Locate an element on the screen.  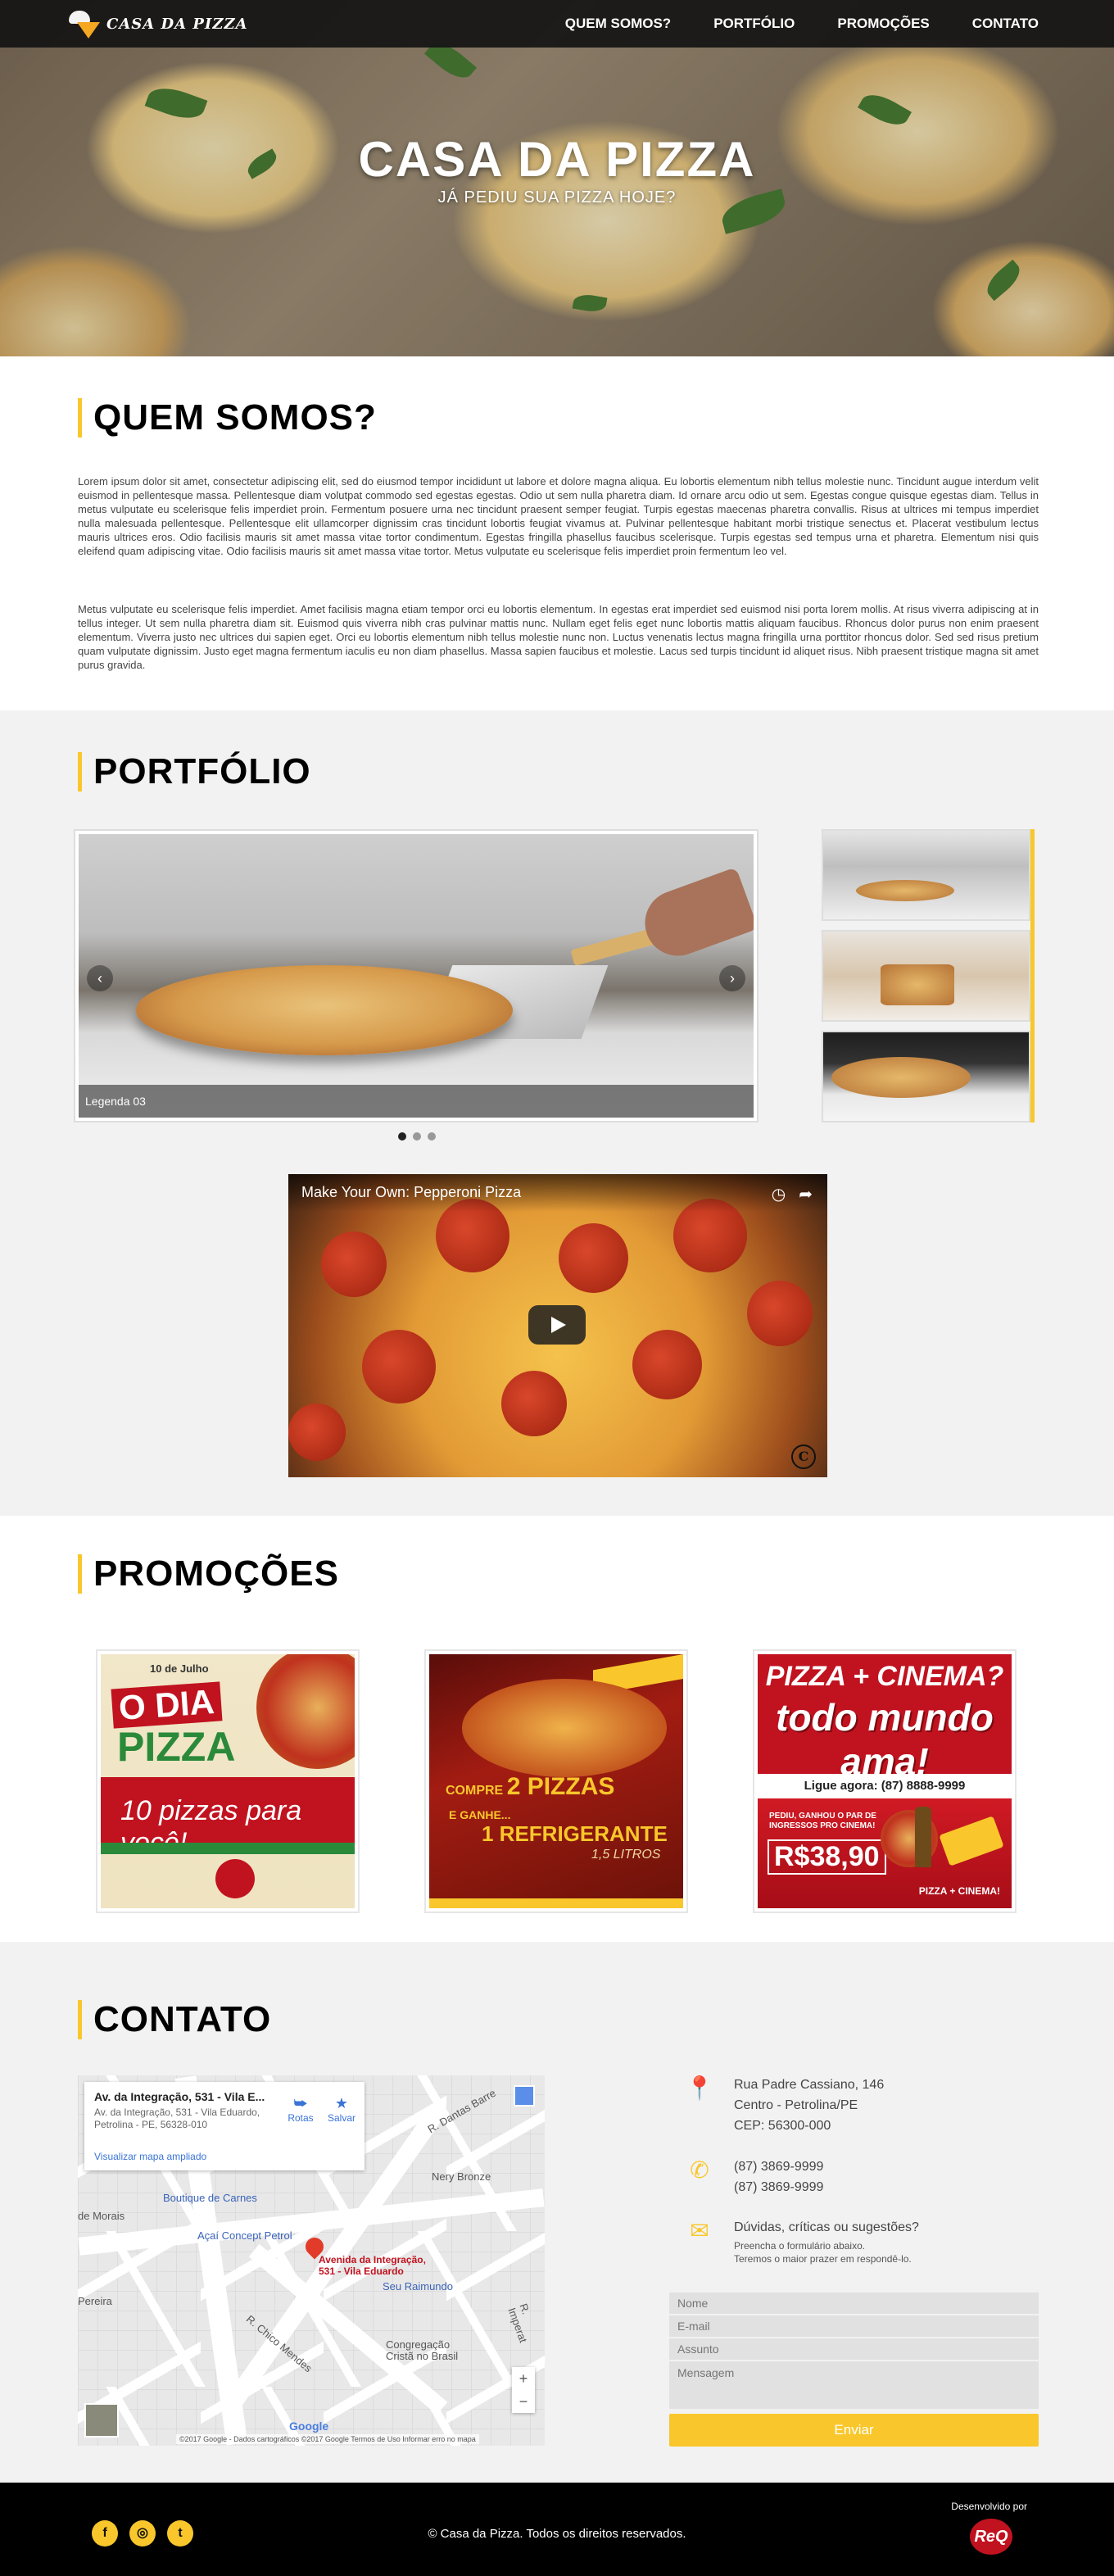
hero-banner: CASA DA PIZZA JÁ PEDIU SUA PIZZA HOJE? is located at coordinates (557, 178).